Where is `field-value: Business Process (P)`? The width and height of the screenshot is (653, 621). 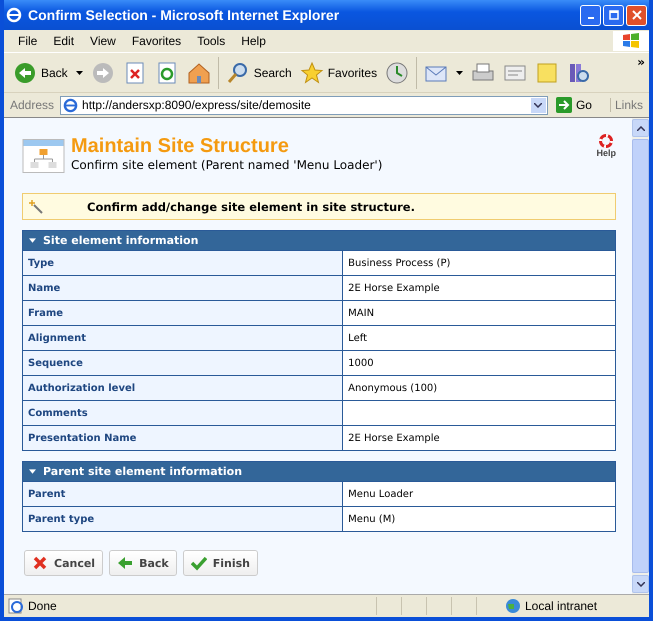 field-value: Business Process (P) is located at coordinates (478, 263).